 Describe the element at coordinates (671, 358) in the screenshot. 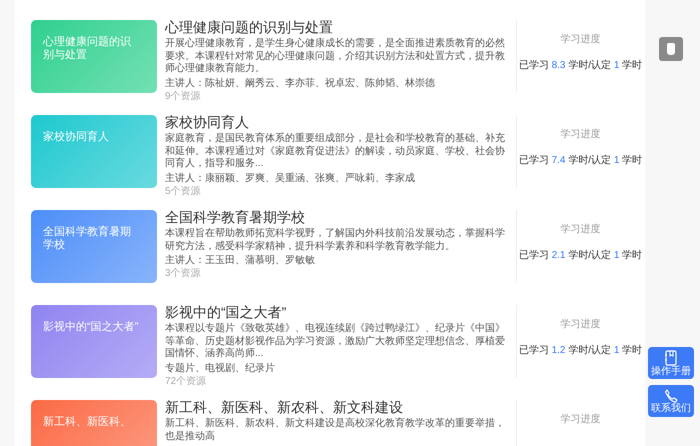

I see `notebook-icon` at that location.